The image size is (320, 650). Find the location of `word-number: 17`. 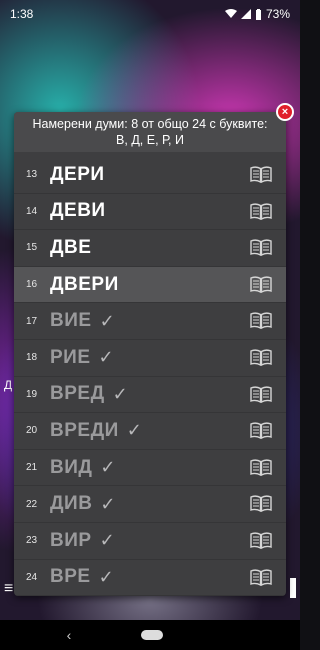

word-number: 17 is located at coordinates (32, 321).